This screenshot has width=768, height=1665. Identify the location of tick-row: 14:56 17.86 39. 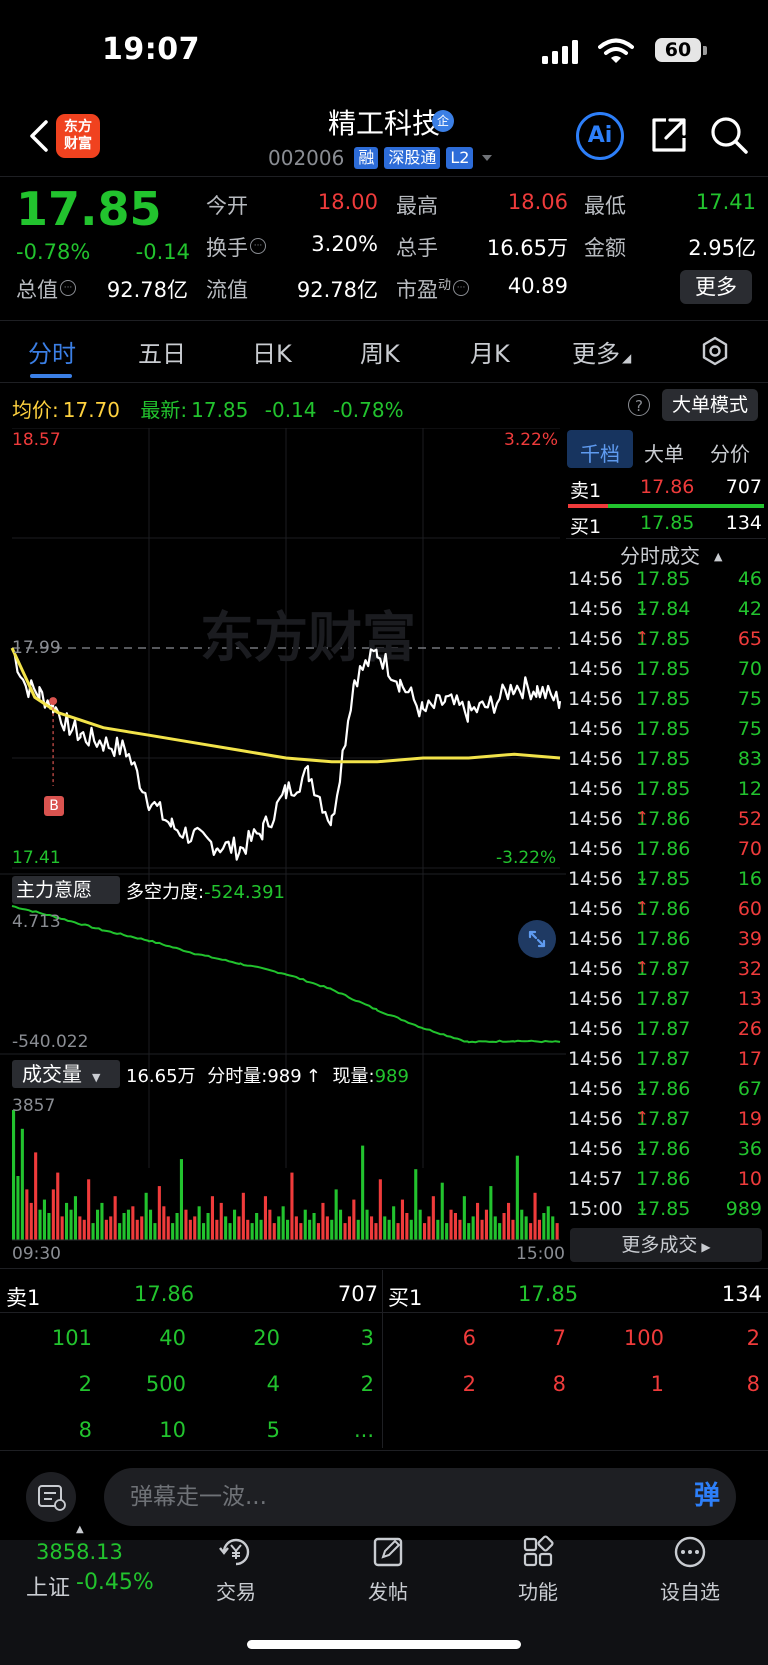
(665, 939).